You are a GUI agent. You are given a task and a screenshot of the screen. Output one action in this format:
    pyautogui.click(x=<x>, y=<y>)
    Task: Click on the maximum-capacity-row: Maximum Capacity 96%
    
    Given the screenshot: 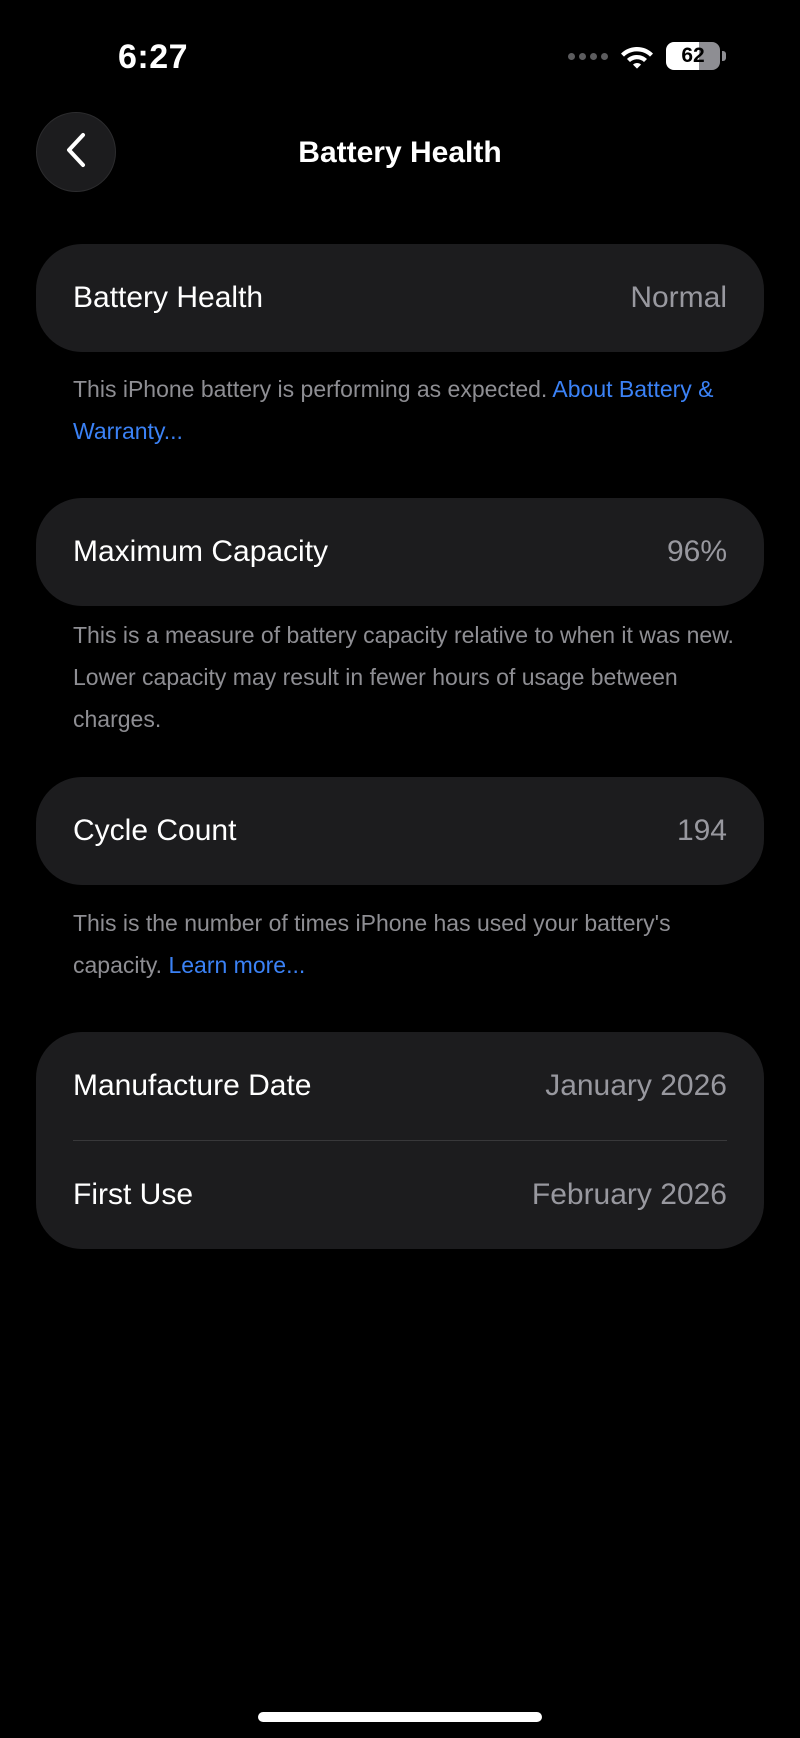 What is the action you would take?
    pyautogui.click(x=400, y=552)
    